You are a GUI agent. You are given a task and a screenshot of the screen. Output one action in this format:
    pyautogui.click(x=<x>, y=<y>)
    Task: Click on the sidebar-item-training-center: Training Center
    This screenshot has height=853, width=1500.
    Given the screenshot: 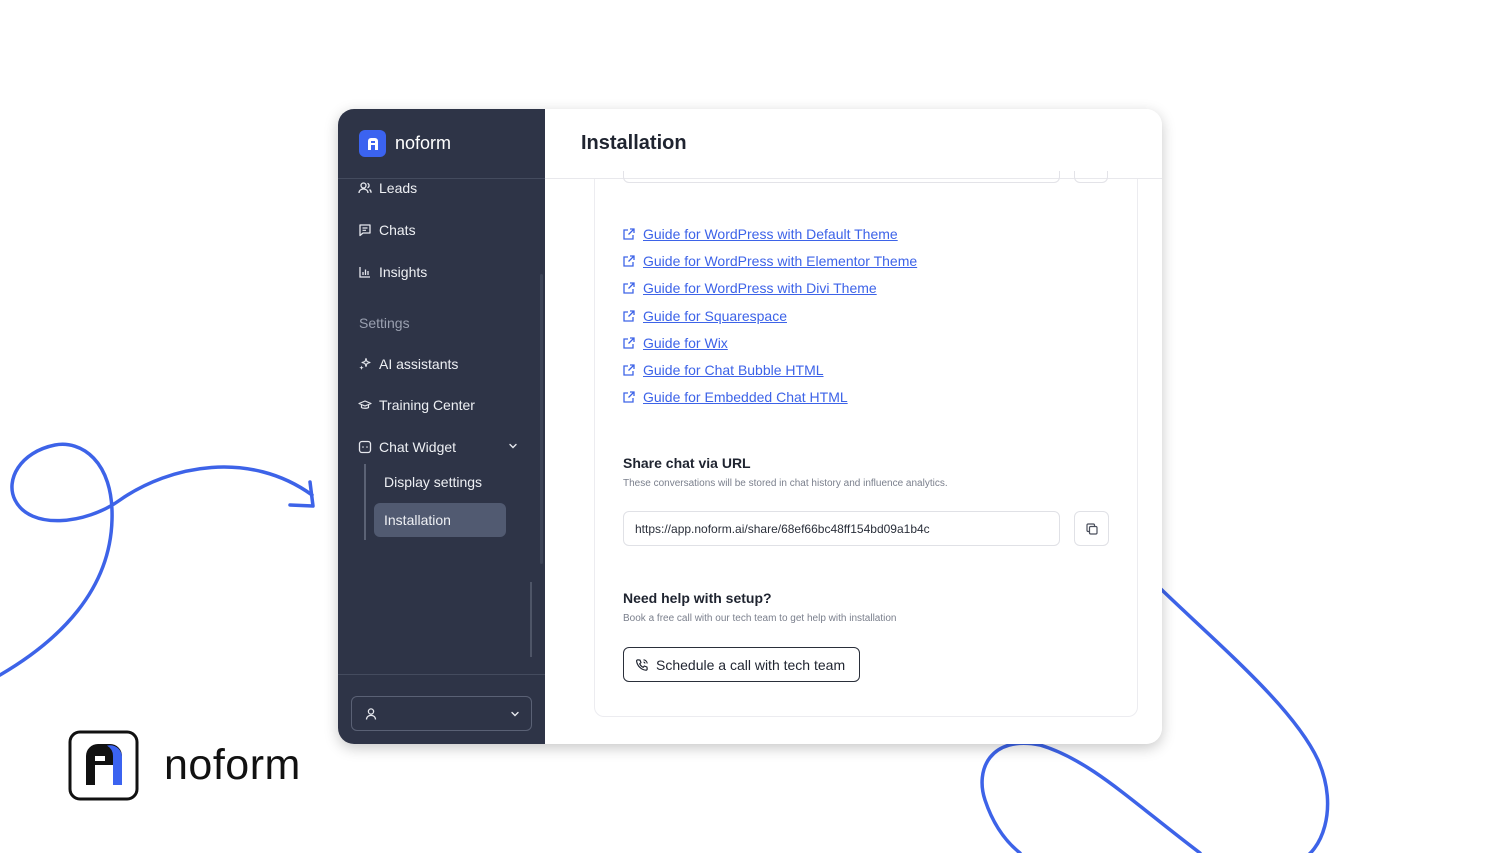 What is the action you would take?
    pyautogui.click(x=416, y=405)
    